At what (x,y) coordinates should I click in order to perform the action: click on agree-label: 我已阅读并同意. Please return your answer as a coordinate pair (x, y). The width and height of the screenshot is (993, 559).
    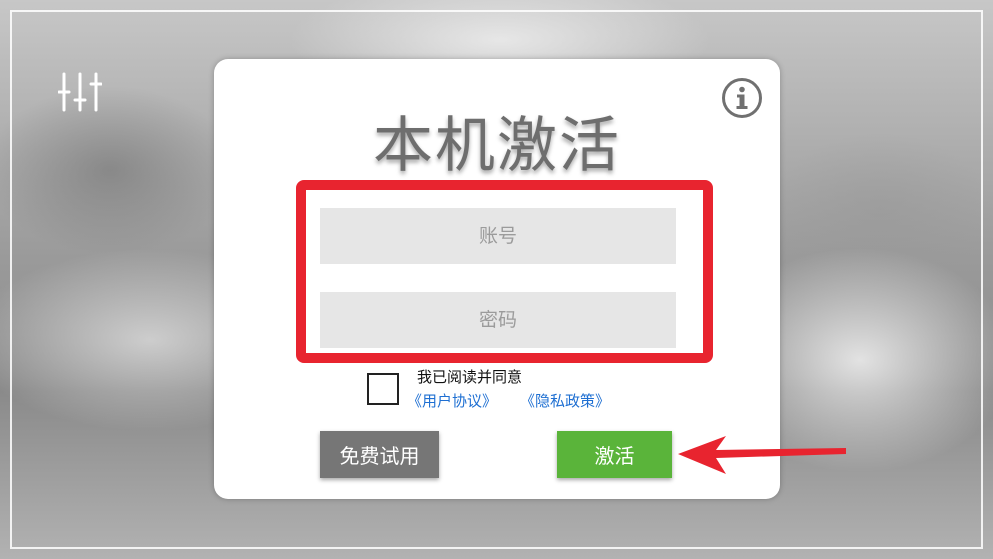
    Looking at the image, I should click on (470, 377).